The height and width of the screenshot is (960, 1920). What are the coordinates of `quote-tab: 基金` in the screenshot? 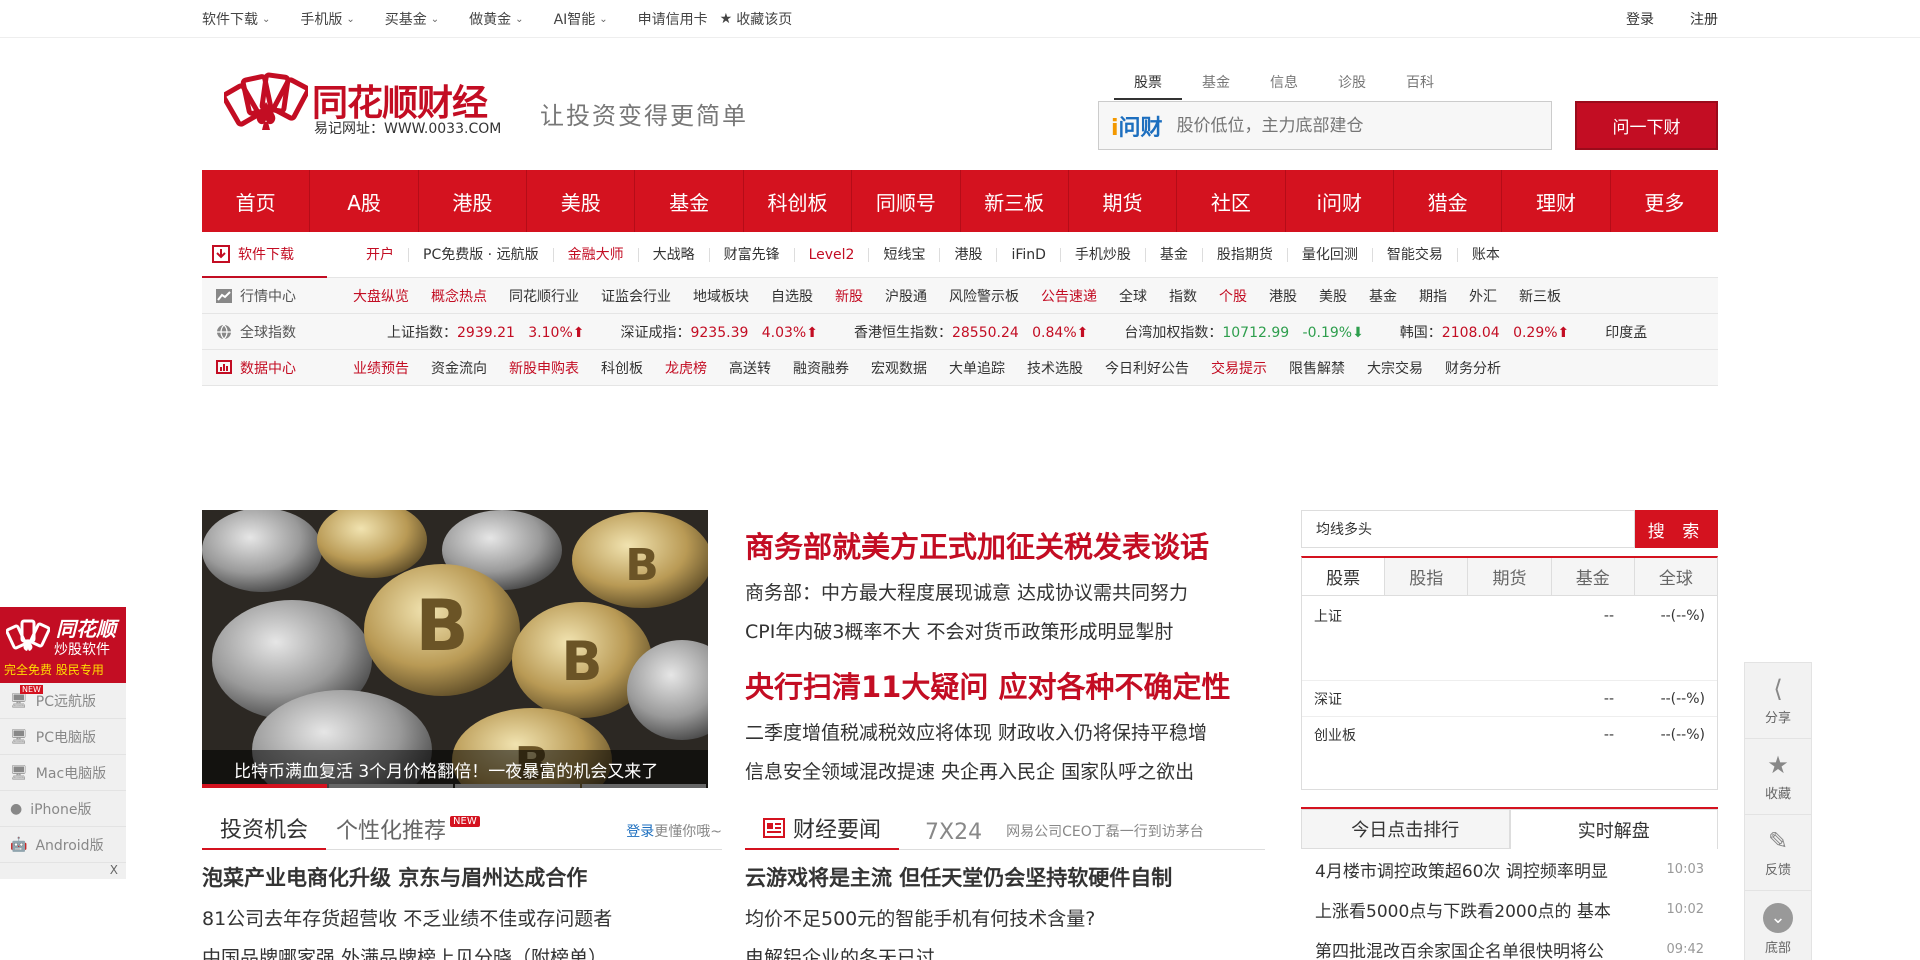 It's located at (1593, 576).